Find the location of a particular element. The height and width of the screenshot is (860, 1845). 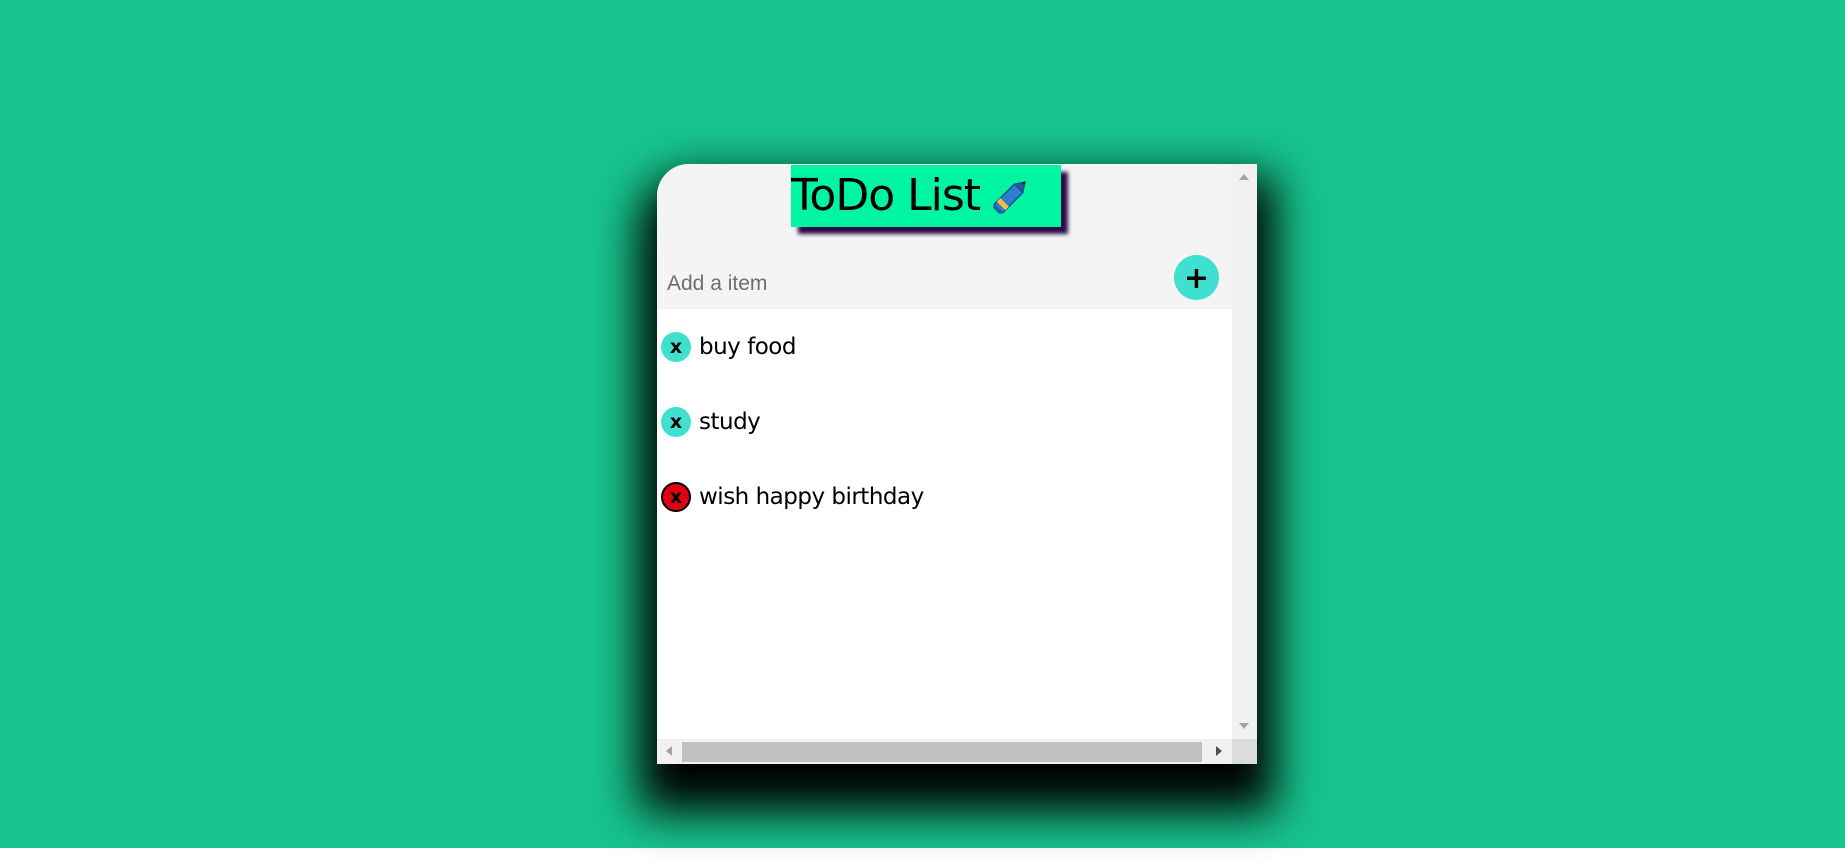

item-text: wish happy birthday is located at coordinates (811, 497).